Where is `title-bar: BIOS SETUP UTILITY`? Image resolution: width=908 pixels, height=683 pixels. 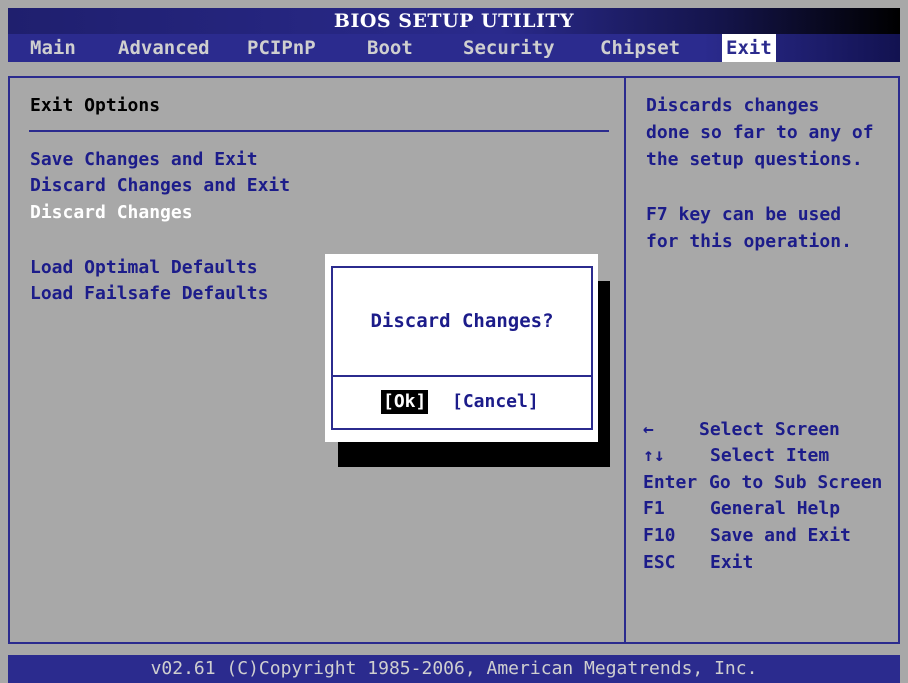
title-bar: BIOS SETUP UTILITY is located at coordinates (454, 21).